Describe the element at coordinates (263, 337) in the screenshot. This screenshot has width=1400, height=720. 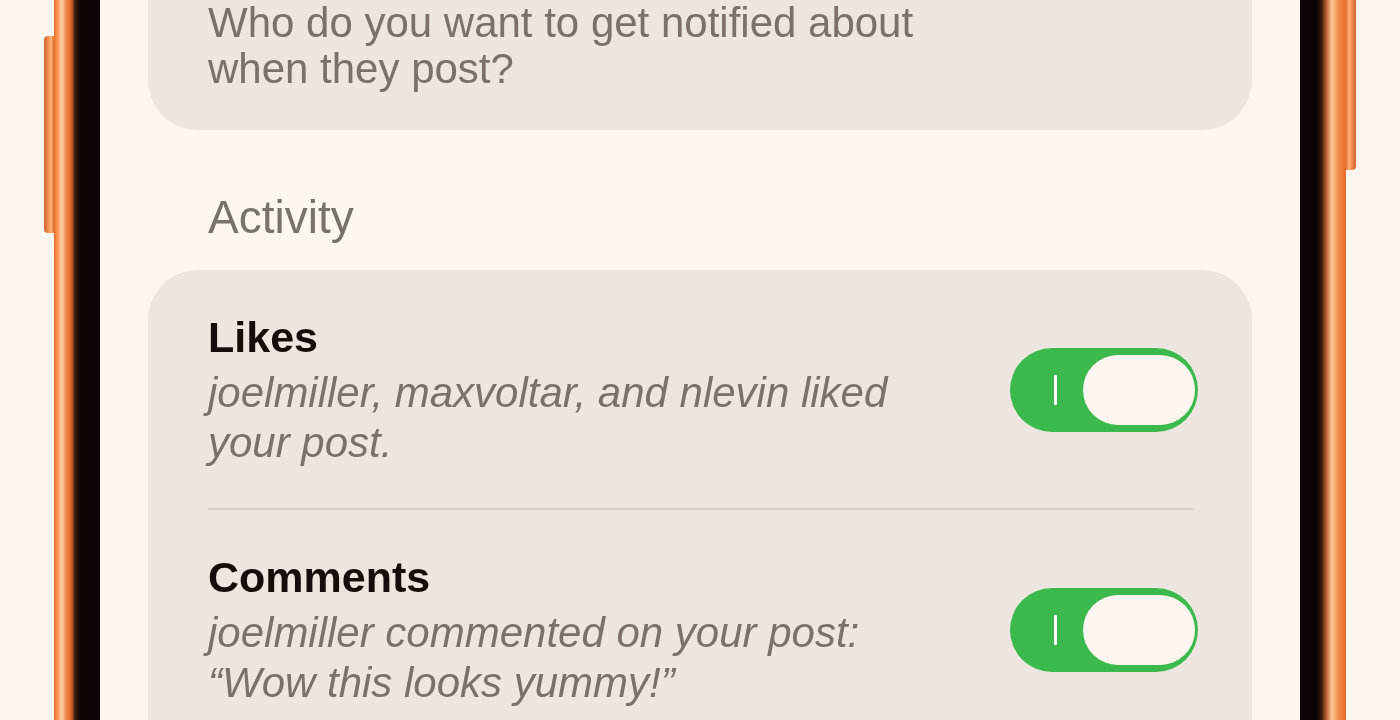
I see `notification-title: Likes` at that location.